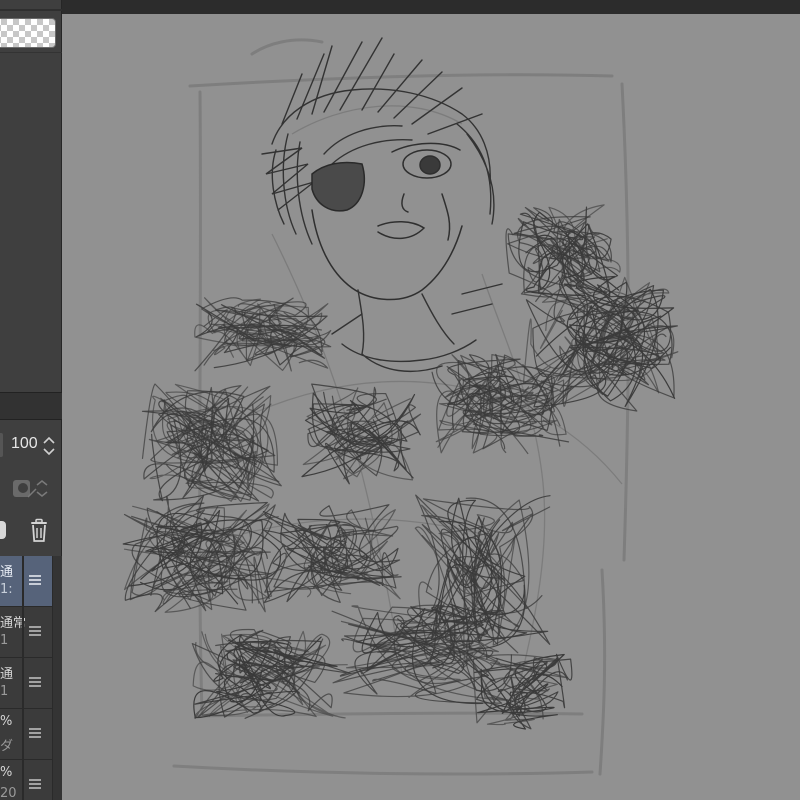  What do you see at coordinates (26, 632) in the screenshot?
I see `layer-row: 通常 1` at bounding box center [26, 632].